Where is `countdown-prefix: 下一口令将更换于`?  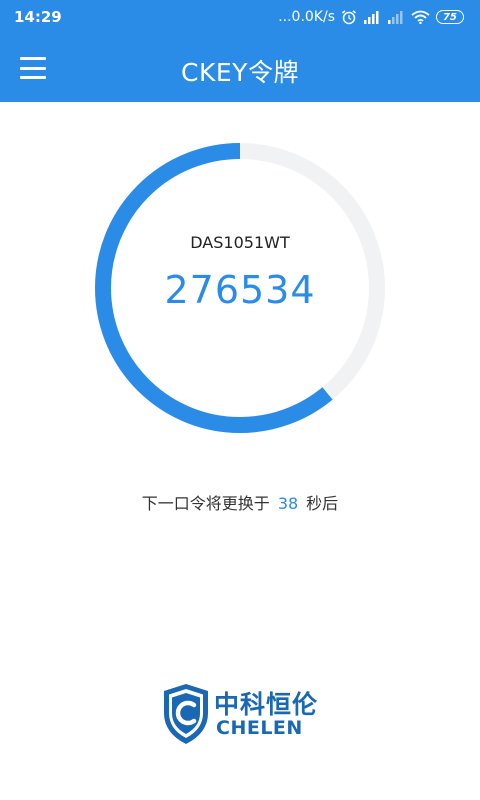 countdown-prefix: 下一口令将更换于 is located at coordinates (205, 503).